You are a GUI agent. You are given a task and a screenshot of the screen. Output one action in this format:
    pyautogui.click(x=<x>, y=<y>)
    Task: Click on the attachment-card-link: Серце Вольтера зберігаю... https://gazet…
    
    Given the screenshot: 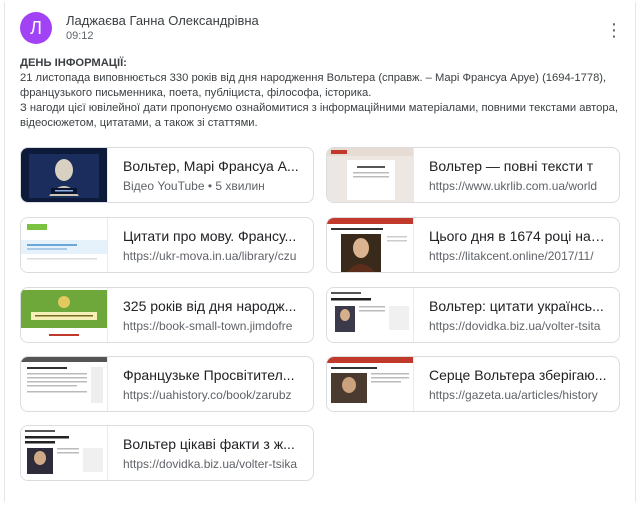 What is the action you would take?
    pyautogui.click(x=473, y=384)
    